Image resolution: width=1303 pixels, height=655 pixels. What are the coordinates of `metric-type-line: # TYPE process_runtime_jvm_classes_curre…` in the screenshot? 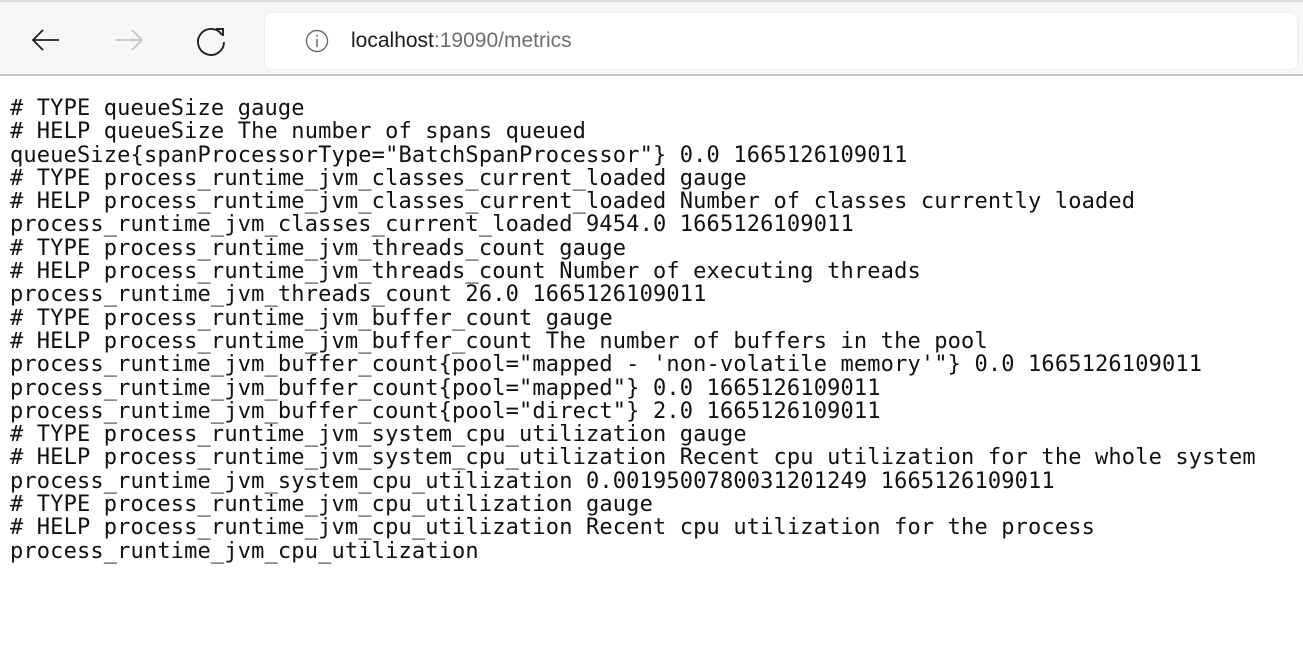 It's located at (378, 178).